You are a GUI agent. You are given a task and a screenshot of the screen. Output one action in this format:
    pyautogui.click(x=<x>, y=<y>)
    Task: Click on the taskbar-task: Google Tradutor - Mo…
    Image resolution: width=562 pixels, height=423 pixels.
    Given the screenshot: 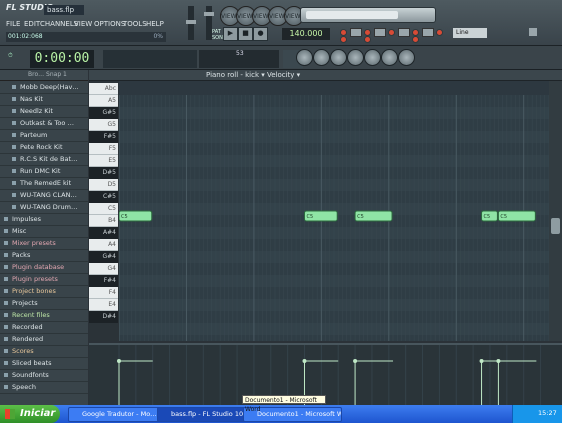 What is the action you would take?
    pyautogui.click(x=117, y=414)
    